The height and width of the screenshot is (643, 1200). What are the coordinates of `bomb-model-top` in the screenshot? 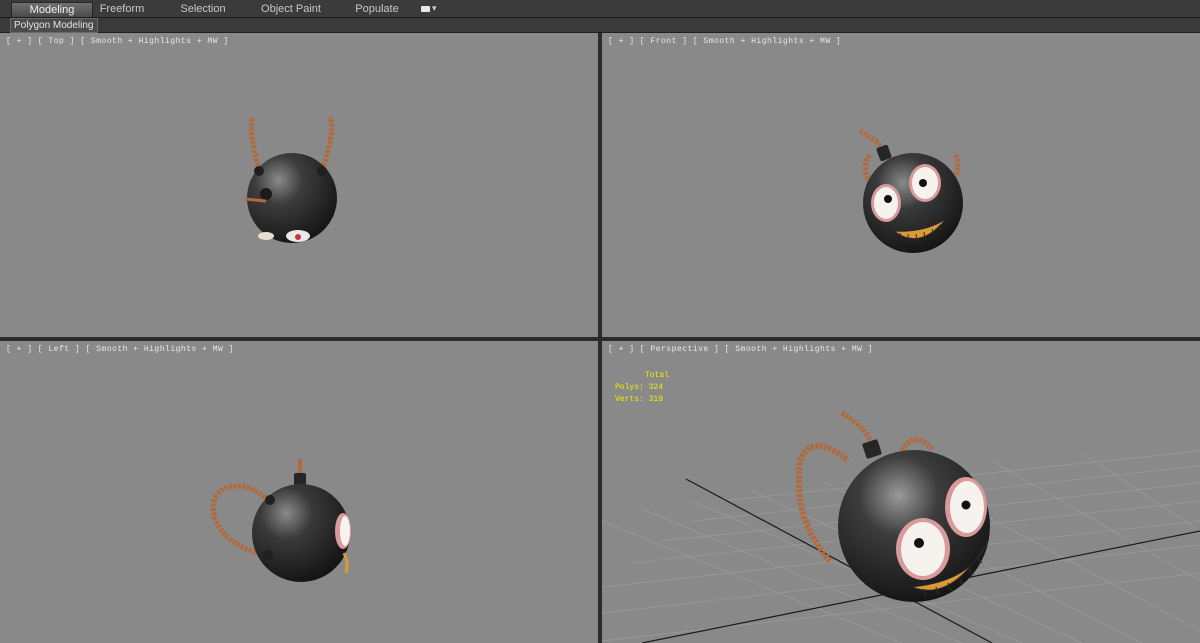 It's located at (290, 179).